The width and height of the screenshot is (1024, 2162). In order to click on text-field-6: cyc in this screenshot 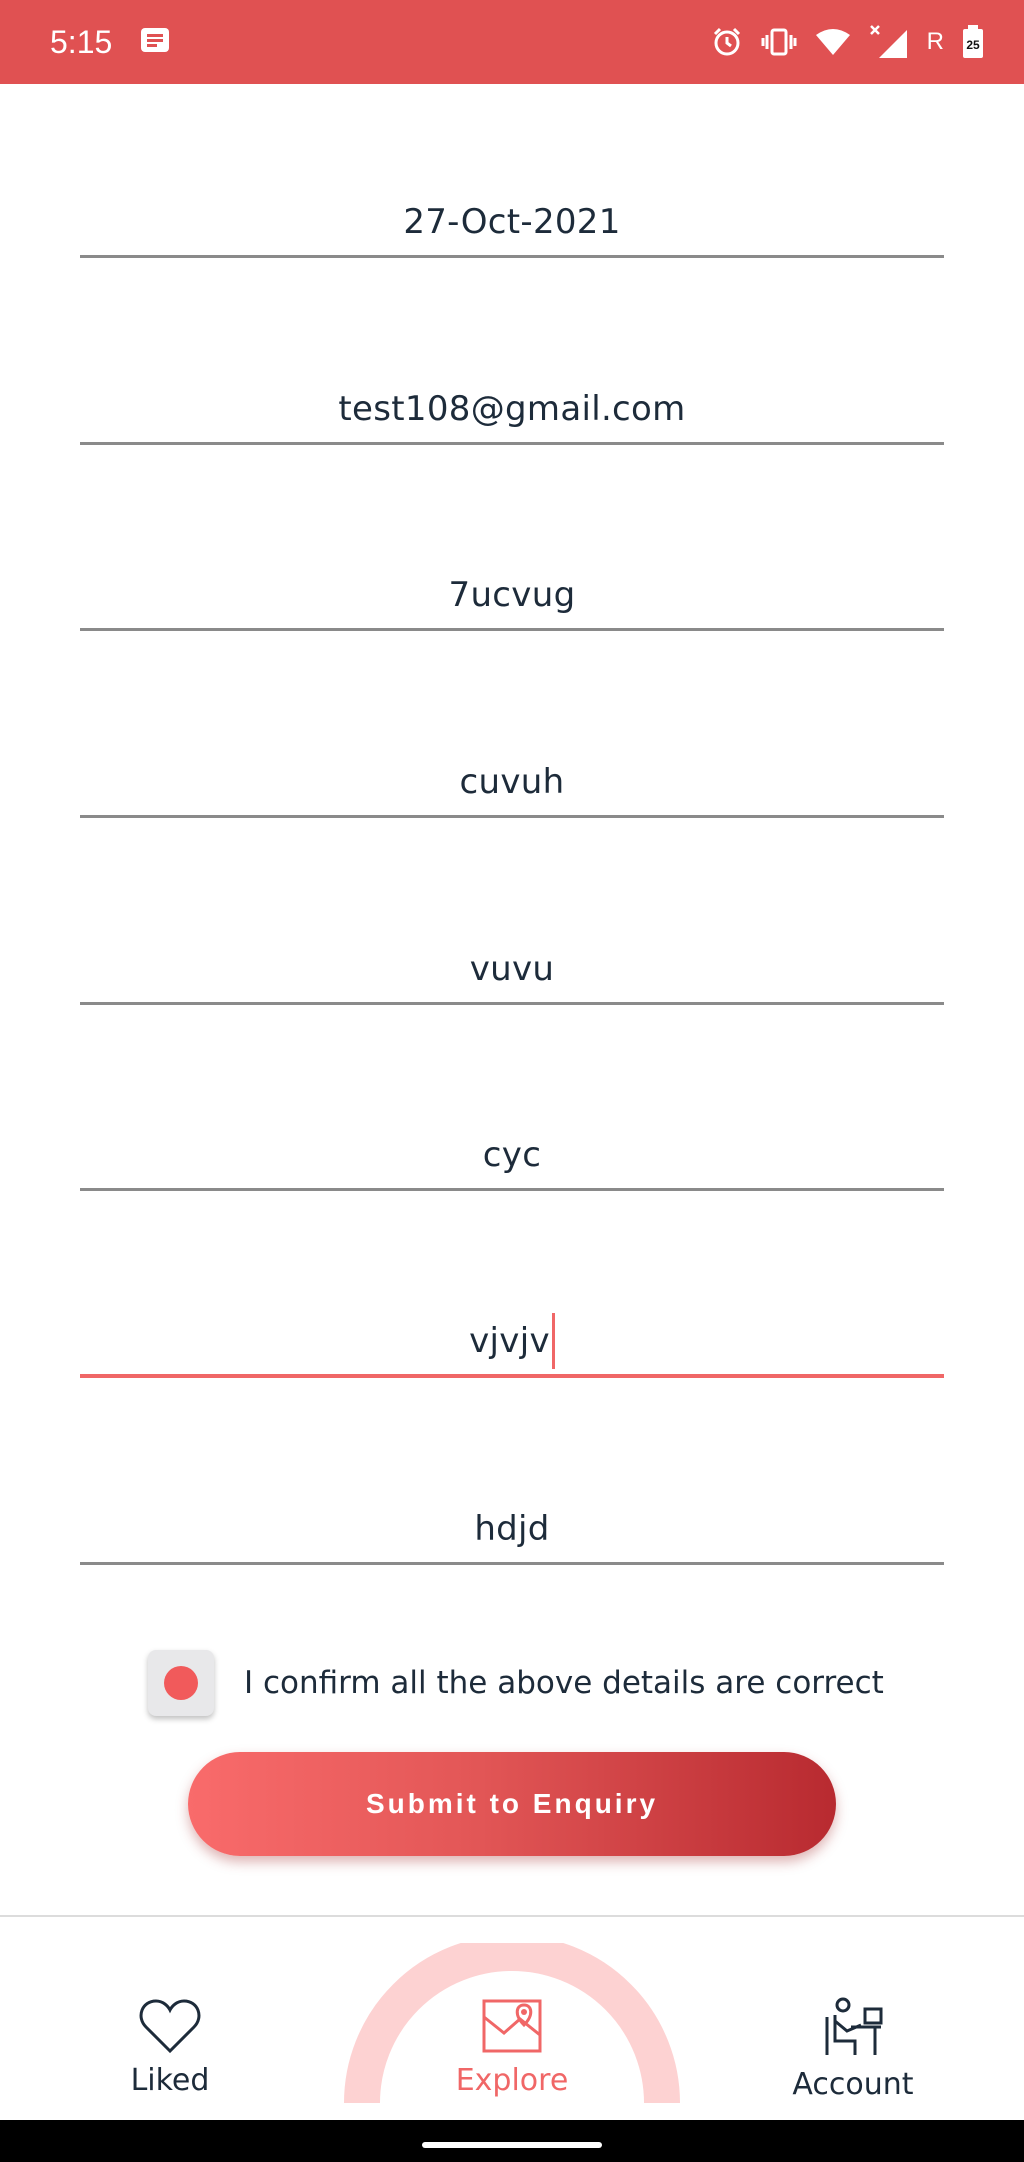, I will do `click(512, 1156)`.